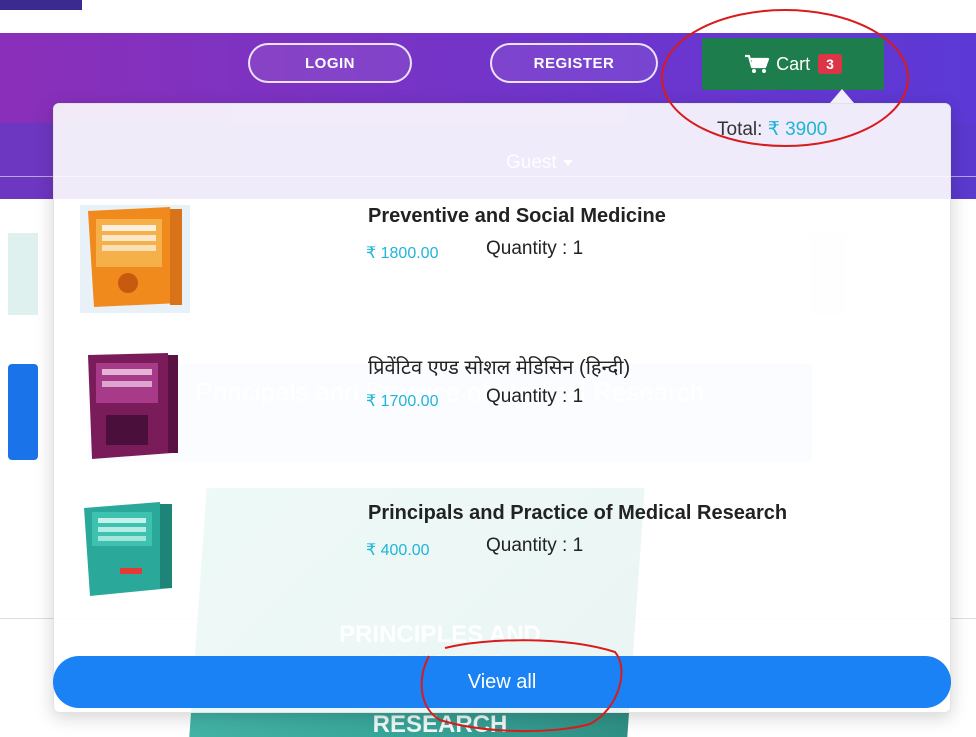  I want to click on register-label: REGISTER, so click(574, 63).